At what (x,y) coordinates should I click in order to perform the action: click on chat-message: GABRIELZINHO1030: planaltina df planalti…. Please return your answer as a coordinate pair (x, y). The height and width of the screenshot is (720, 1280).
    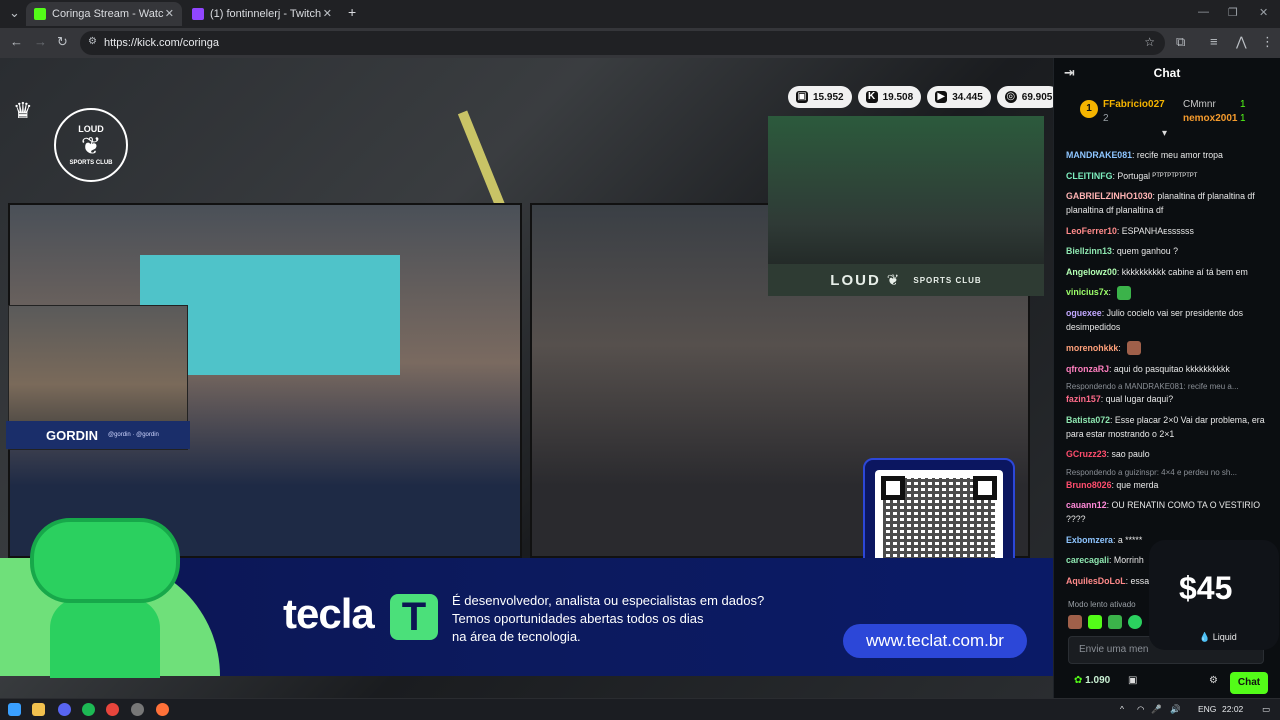
    Looking at the image, I should click on (1167, 203).